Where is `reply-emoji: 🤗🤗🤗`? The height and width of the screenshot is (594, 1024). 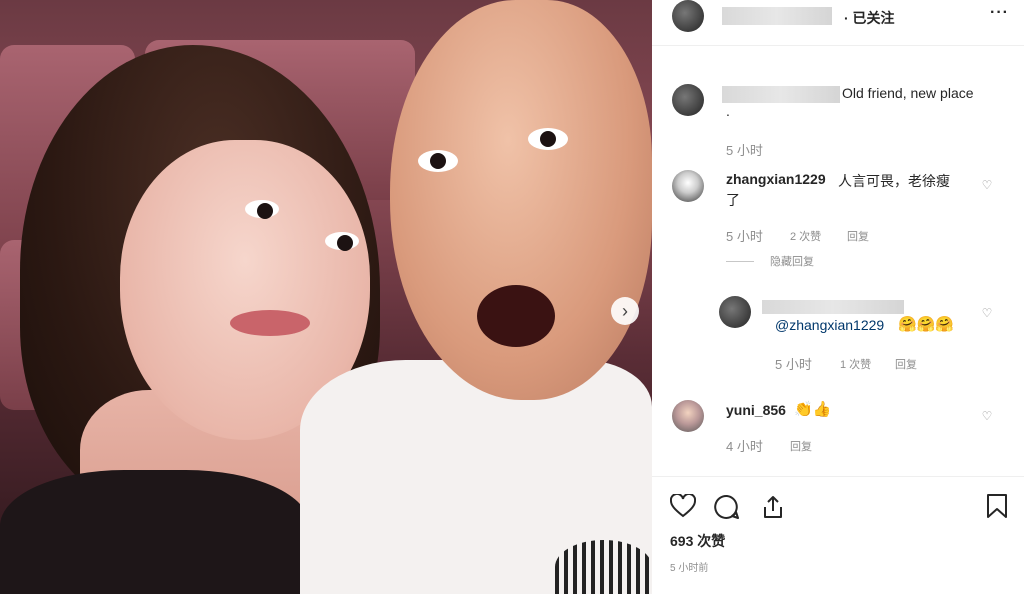 reply-emoji: 🤗🤗🤗 is located at coordinates (926, 324).